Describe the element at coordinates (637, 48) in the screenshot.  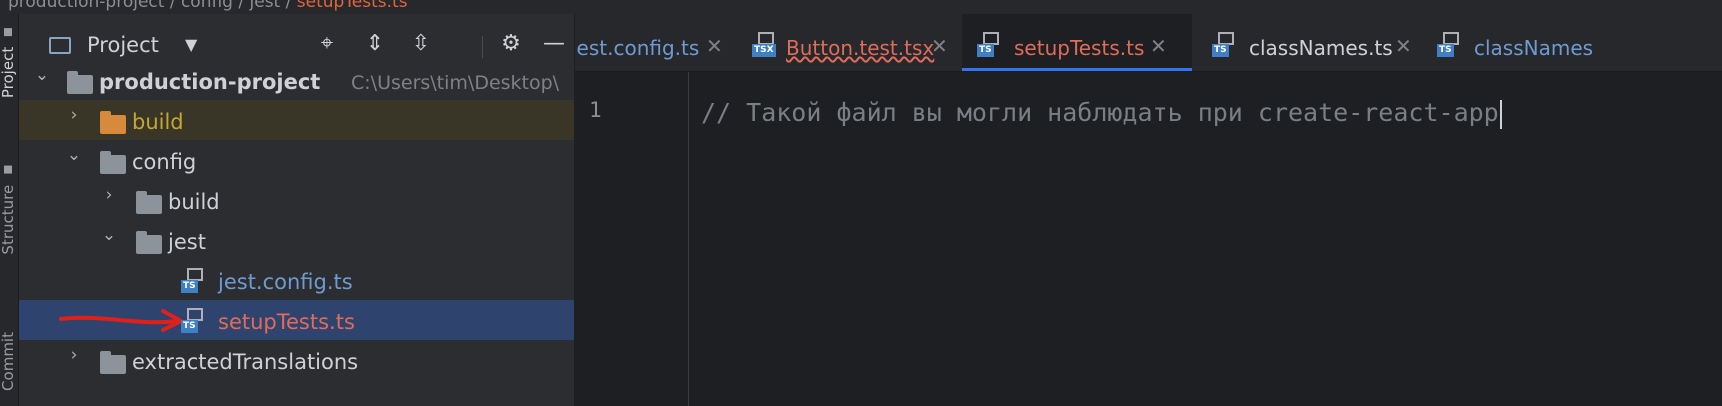
I see `tab-label: jest.config.ts` at that location.